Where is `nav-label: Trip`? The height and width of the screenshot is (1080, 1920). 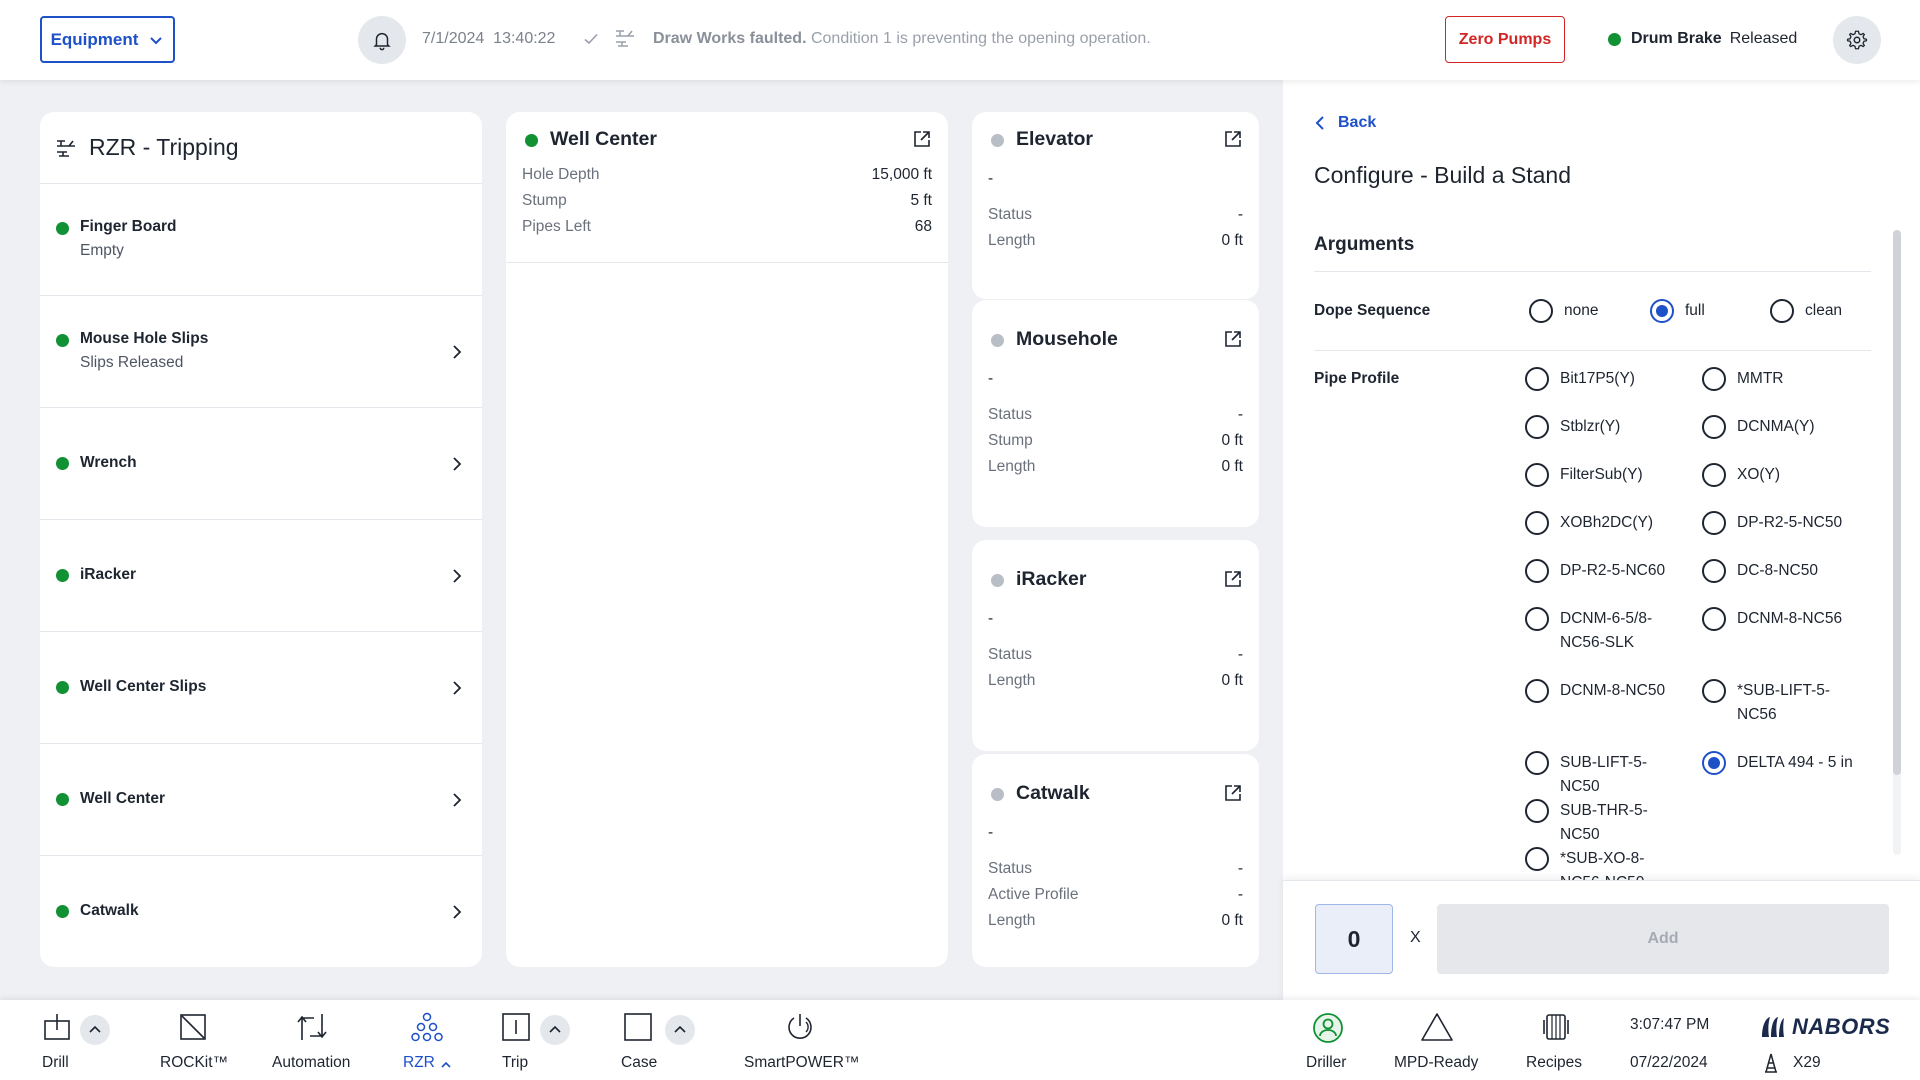
nav-label: Trip is located at coordinates (515, 1062).